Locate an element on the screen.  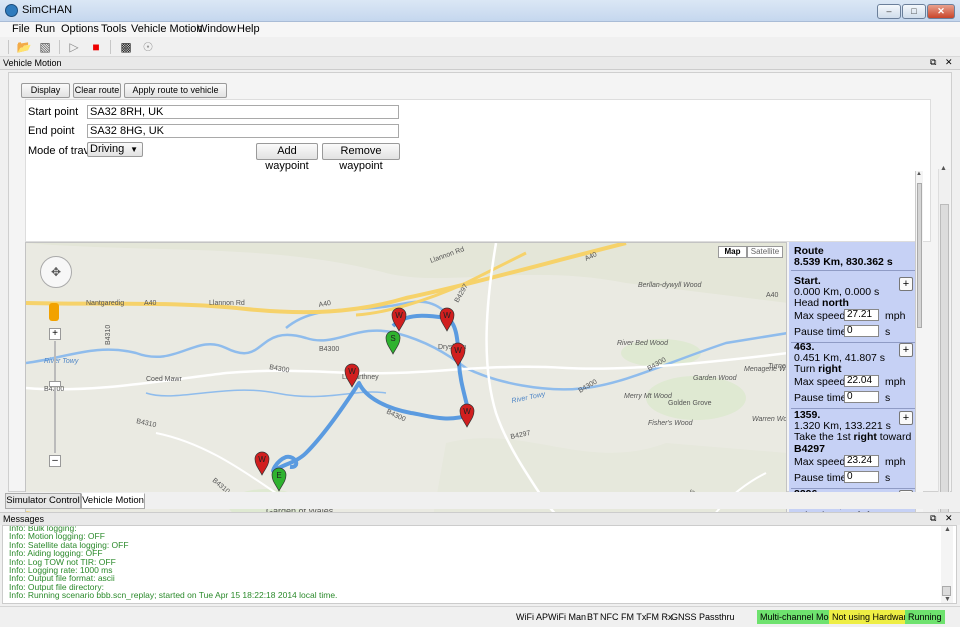
close-button: ✕ is located at coordinates (941, 11).